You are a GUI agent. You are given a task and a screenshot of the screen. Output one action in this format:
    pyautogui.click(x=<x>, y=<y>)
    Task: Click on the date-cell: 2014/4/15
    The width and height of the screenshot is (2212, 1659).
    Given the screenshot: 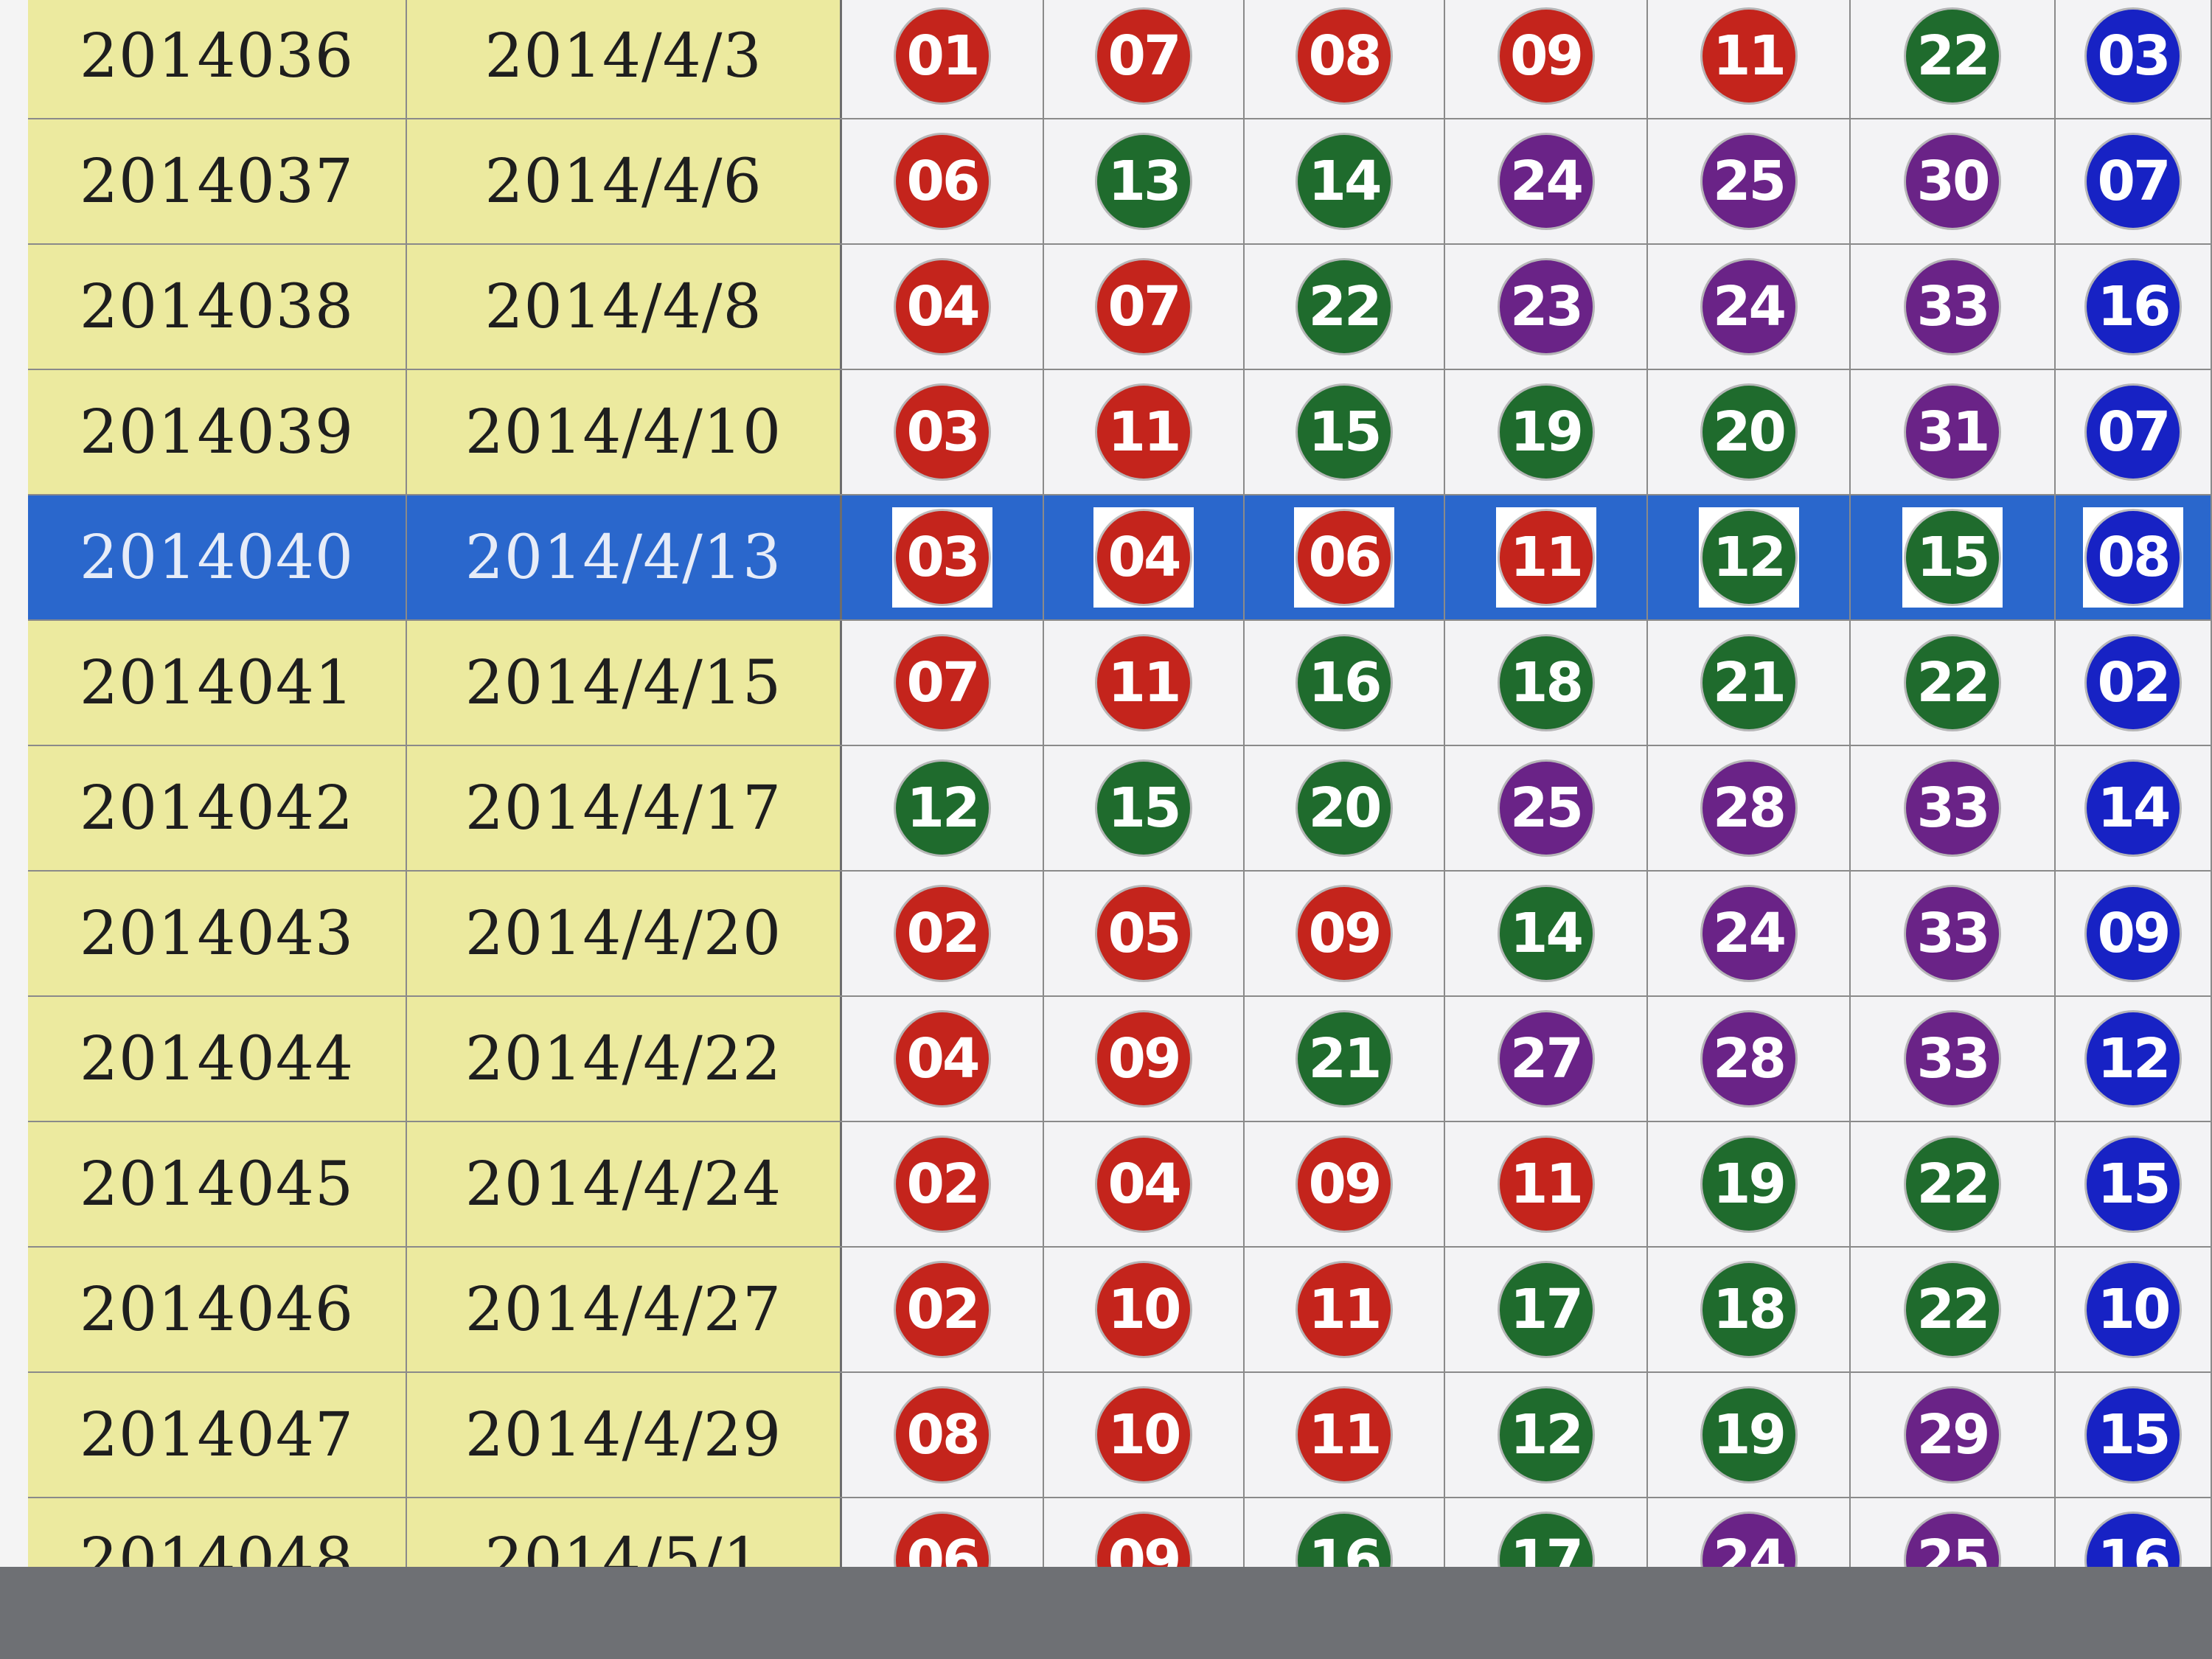 What is the action you would take?
    pyautogui.click(x=624, y=683)
    